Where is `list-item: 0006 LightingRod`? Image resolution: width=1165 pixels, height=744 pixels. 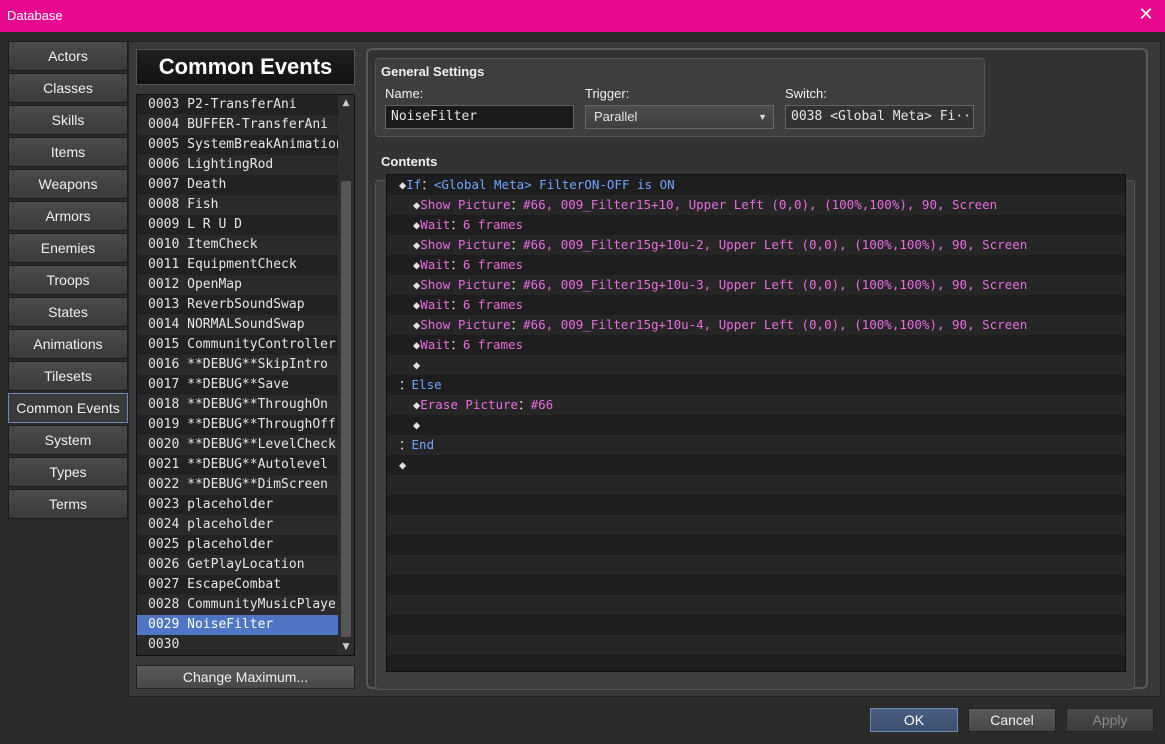 list-item: 0006 LightingRod is located at coordinates (238, 165).